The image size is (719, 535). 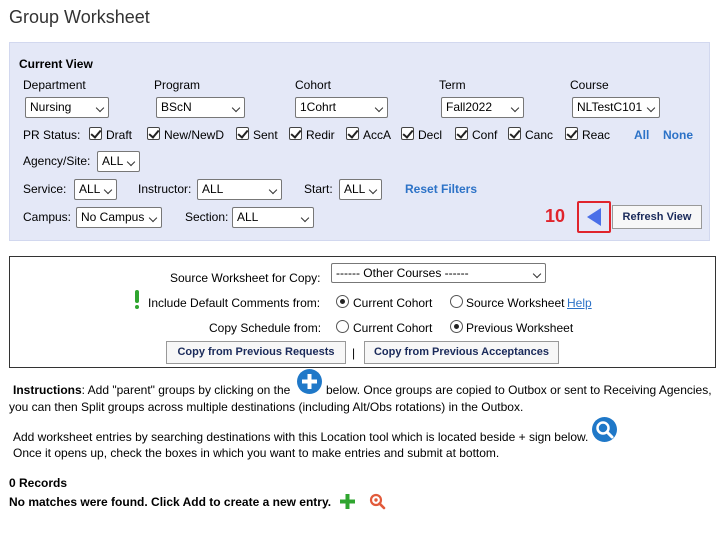 I want to click on exclamation-icon, so click(x=137, y=300).